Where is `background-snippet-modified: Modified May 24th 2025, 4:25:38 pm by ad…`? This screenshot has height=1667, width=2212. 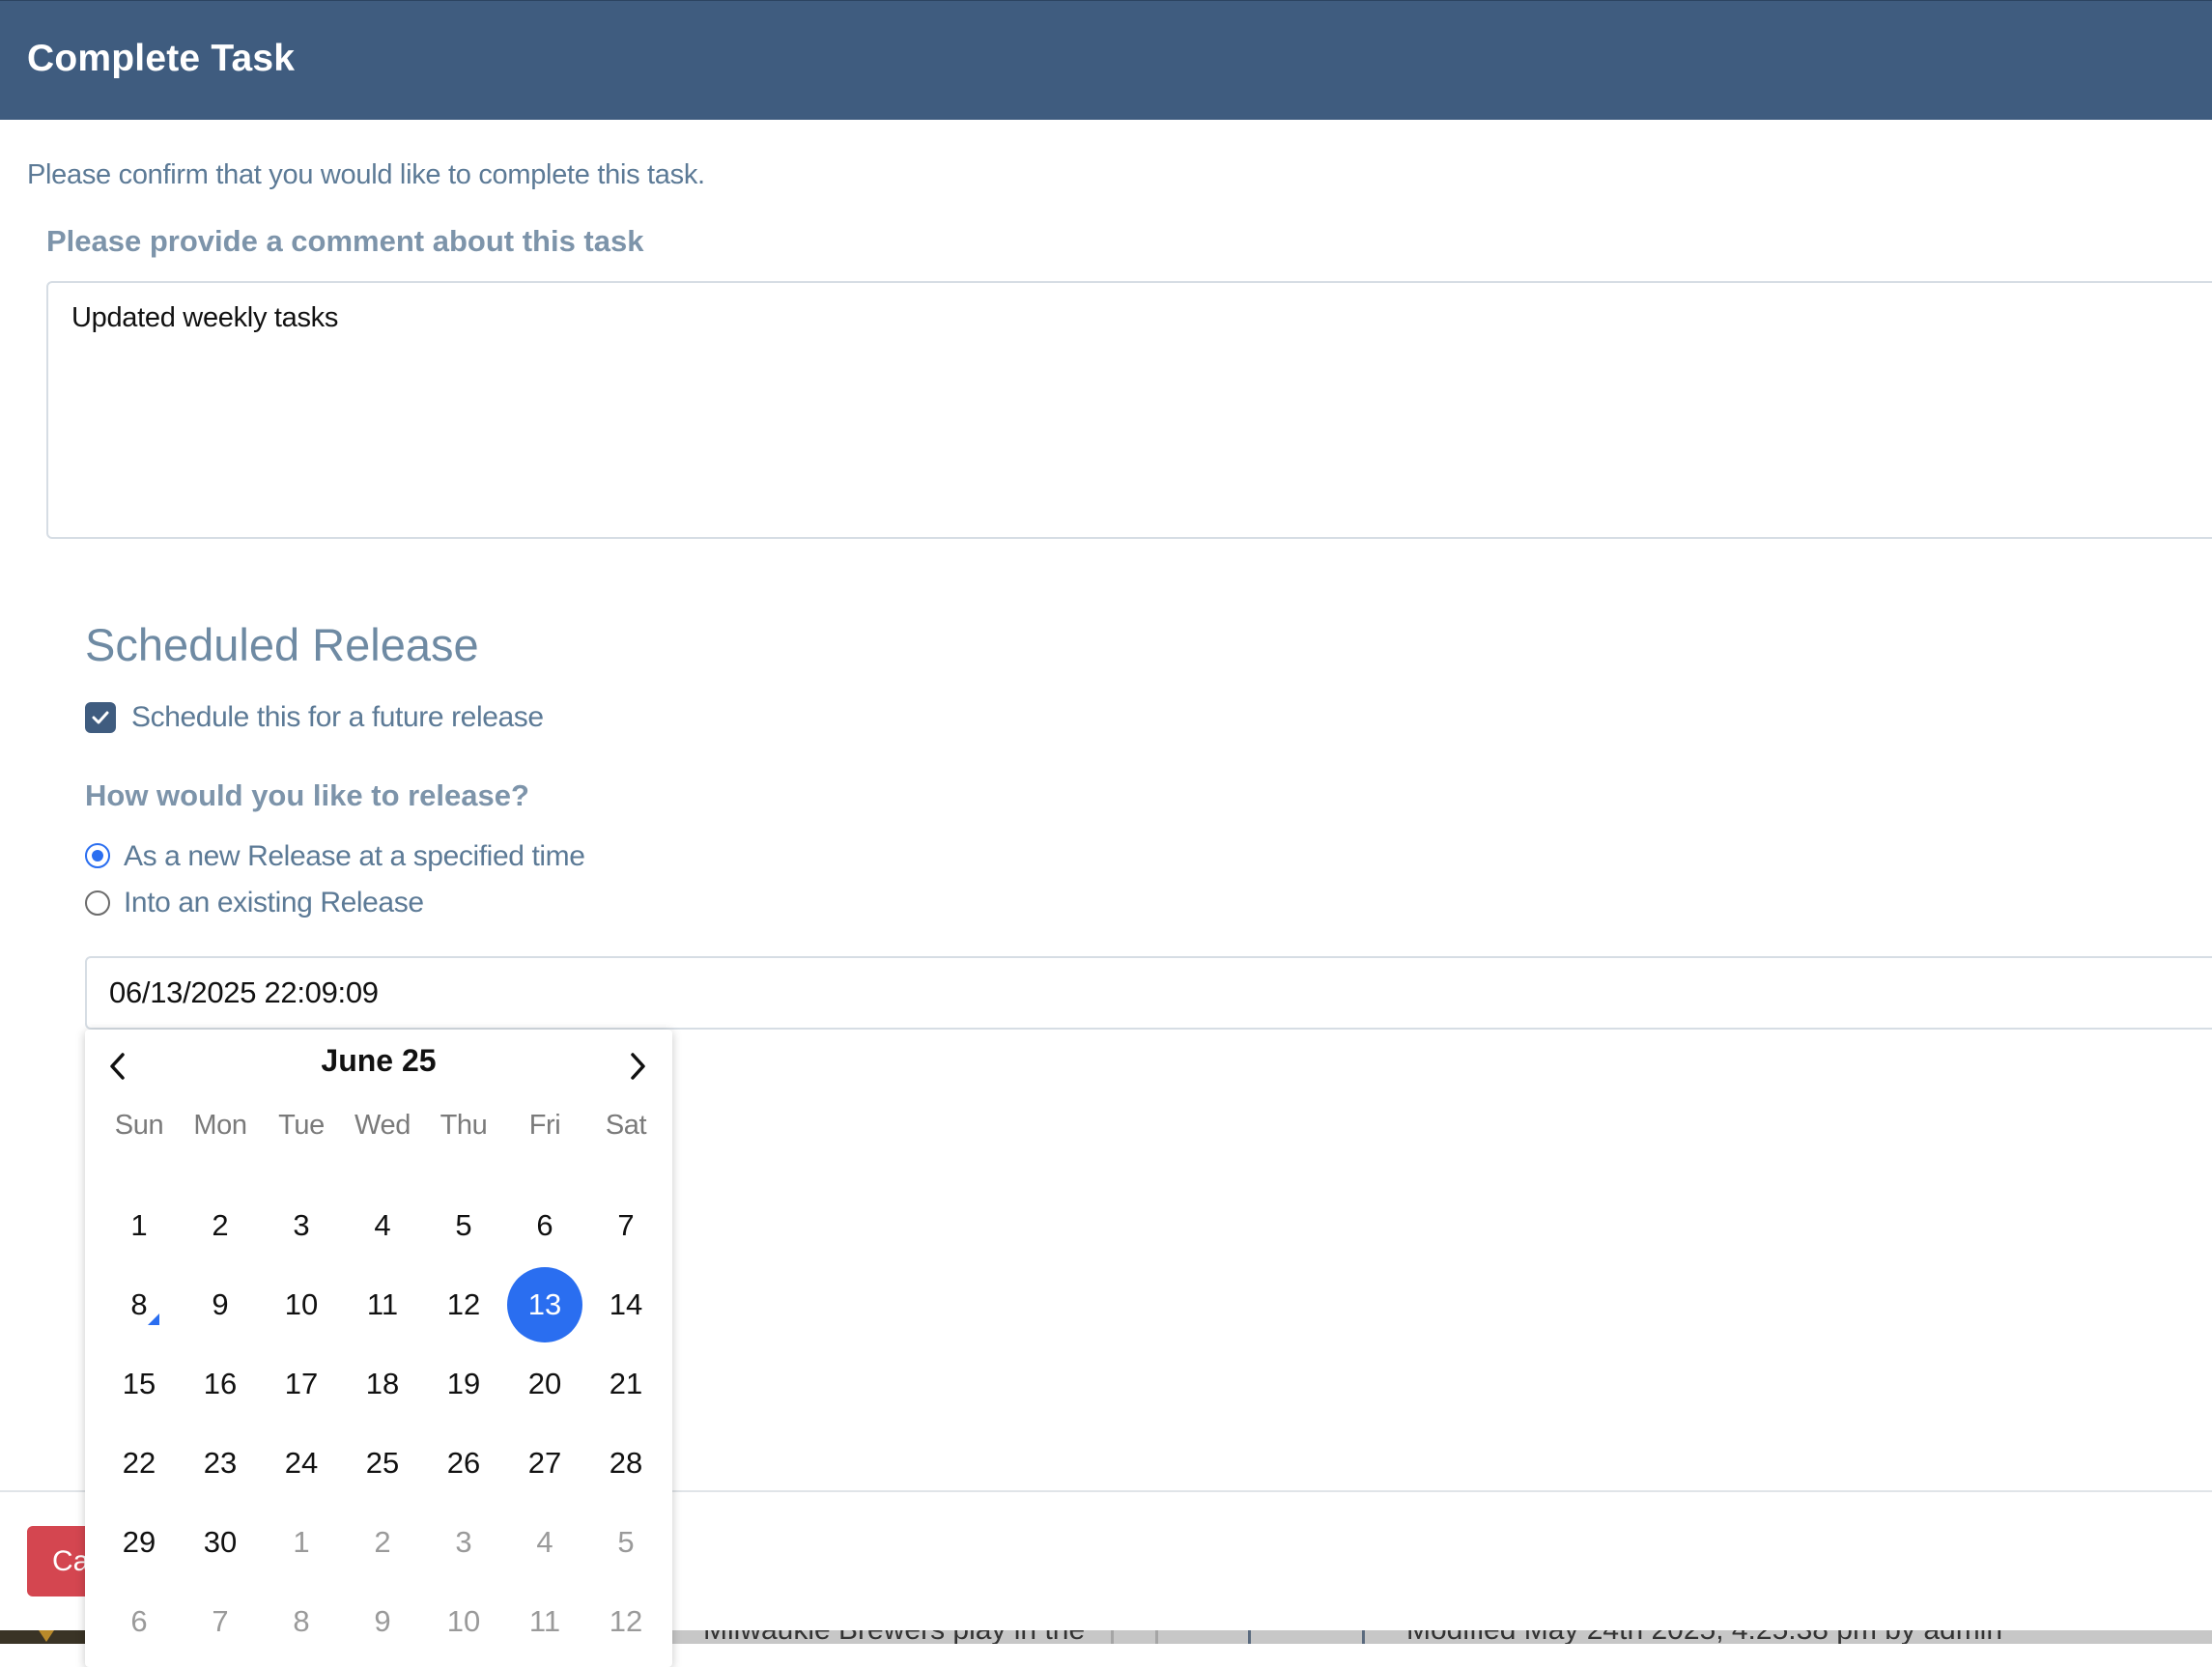 background-snippet-modified: Modified May 24th 2025, 4:25:38 pm by ad… is located at coordinates (1704, 1637).